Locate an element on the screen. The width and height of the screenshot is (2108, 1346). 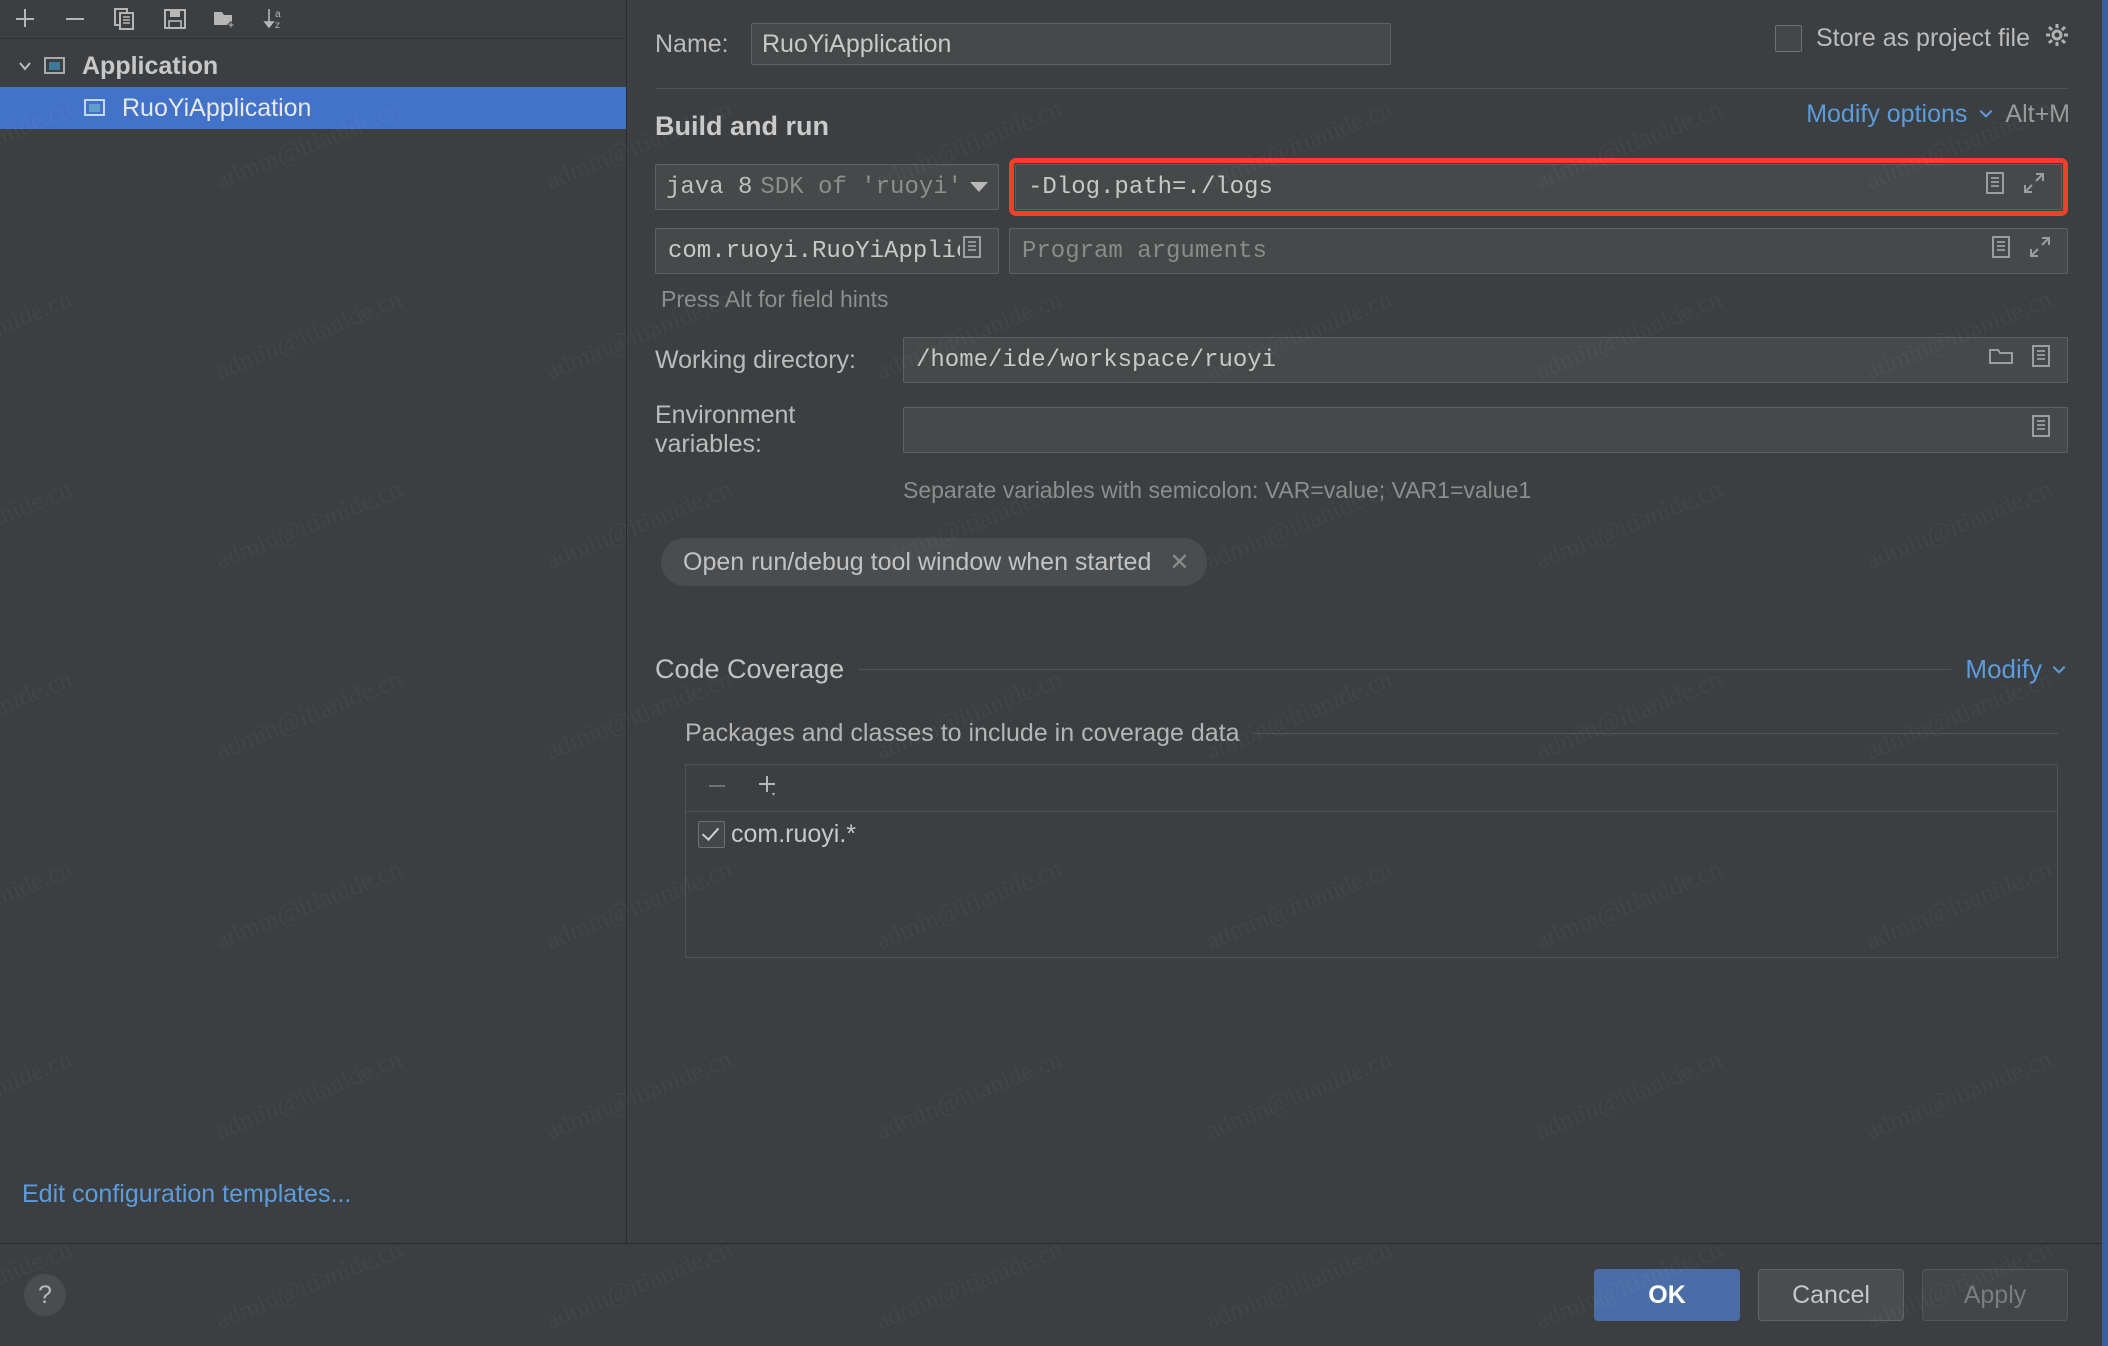
jdk-secondary-label: SDK of 'ruoyi' mod is located at coordinates (862, 187).